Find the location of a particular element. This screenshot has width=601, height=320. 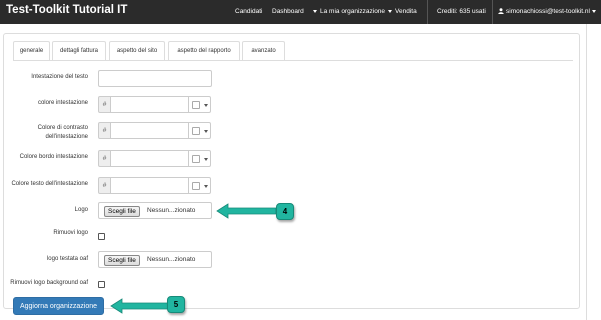

logo-file-status: Nessun...zionato is located at coordinates (171, 210).